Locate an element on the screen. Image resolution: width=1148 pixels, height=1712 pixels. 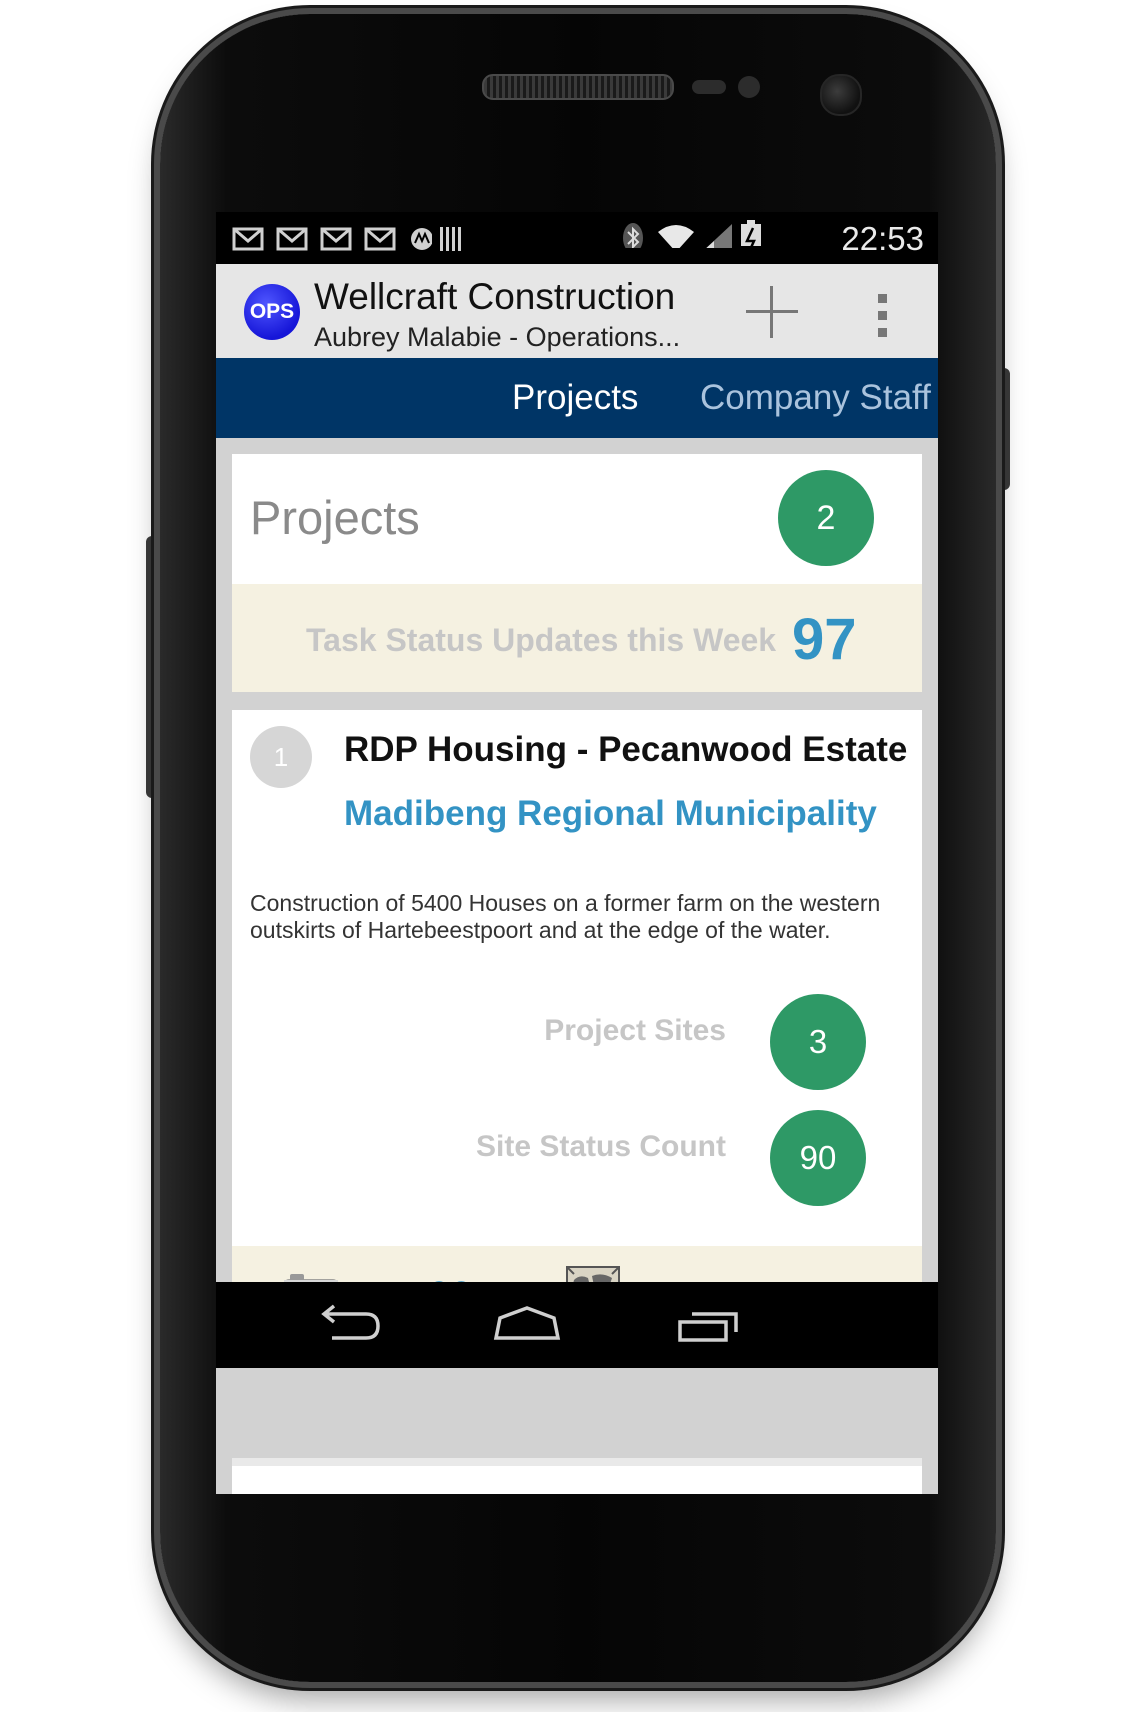
project-name: RDP Housing - Pecanwood Estate is located at coordinates (625, 750).